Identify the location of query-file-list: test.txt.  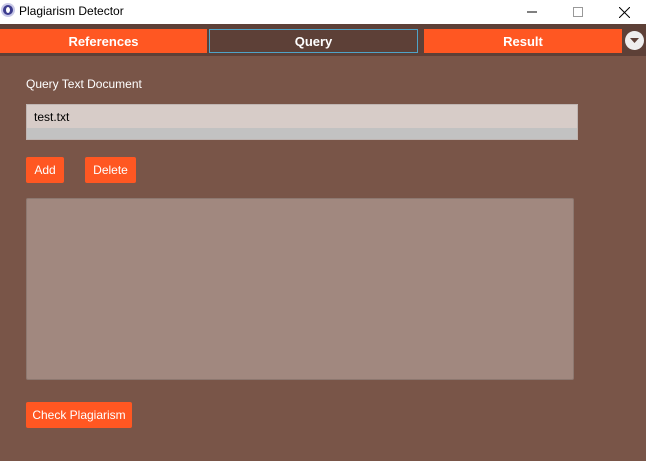
(302, 122).